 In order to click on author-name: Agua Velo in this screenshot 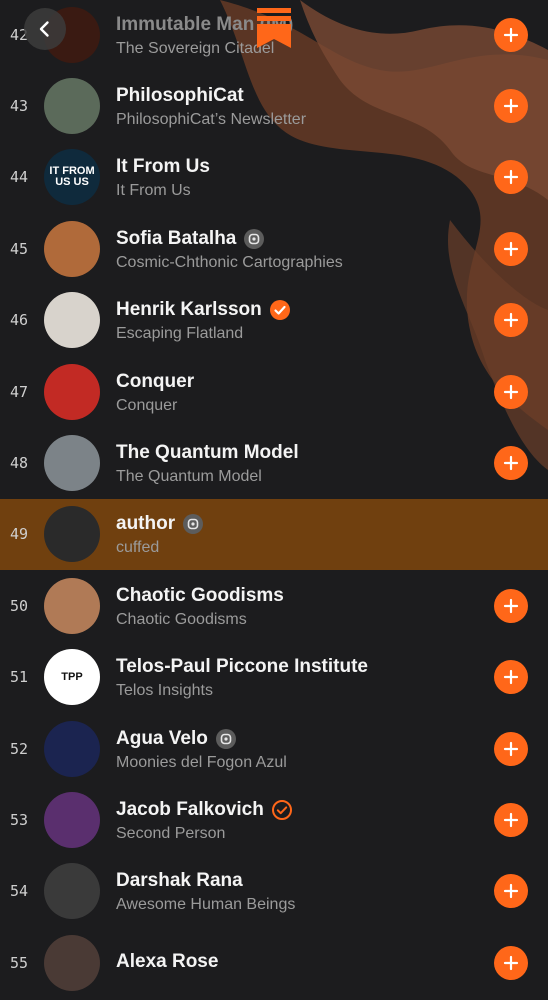, I will do `click(162, 739)`.